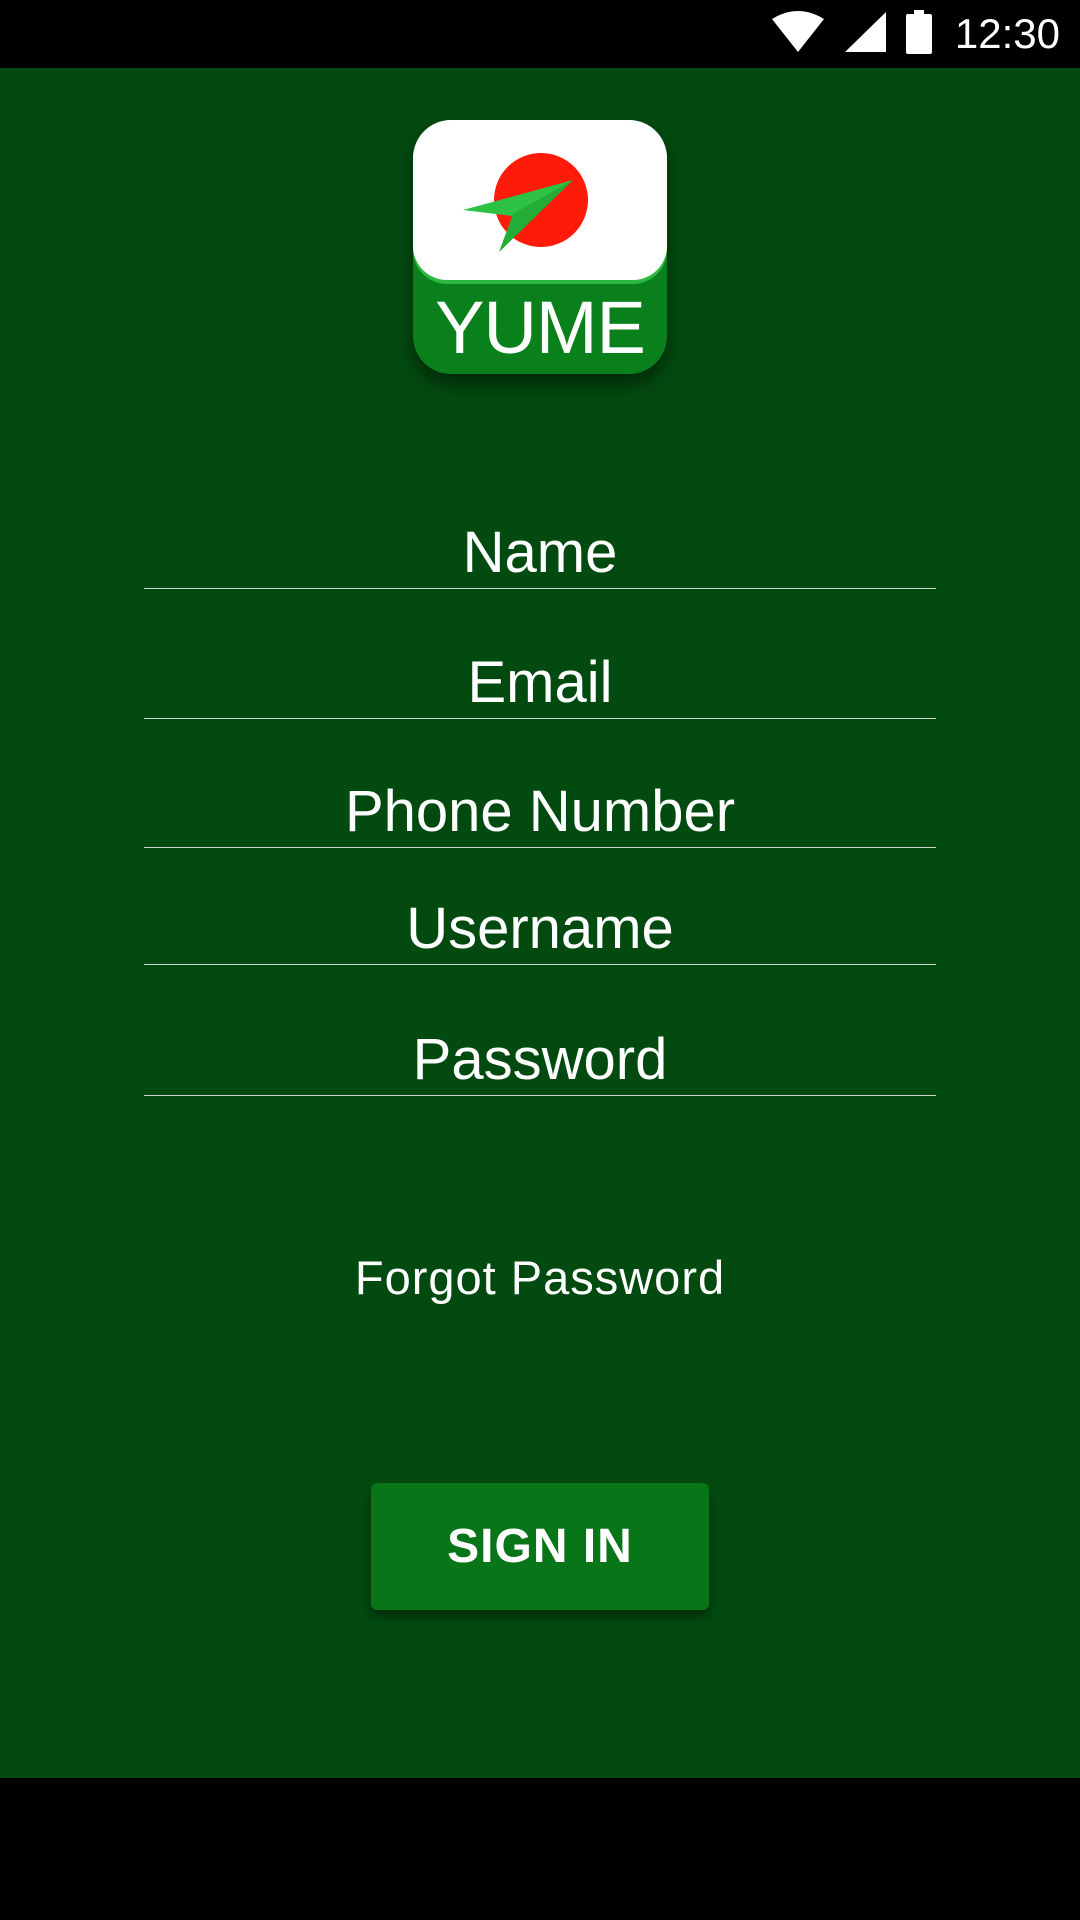  I want to click on signal-icon, so click(865, 34).